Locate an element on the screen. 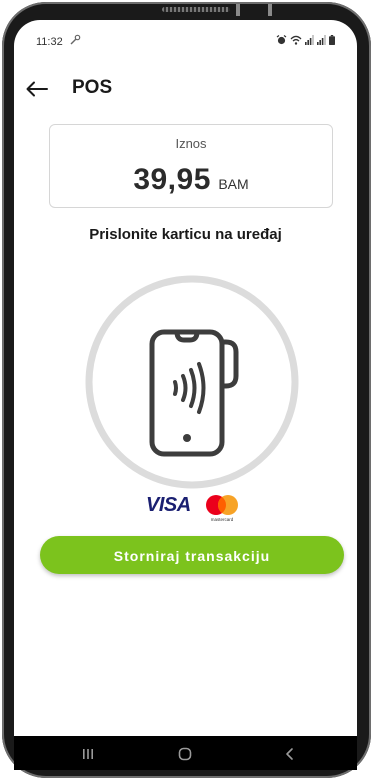  recent-apps-button is located at coordinates (88, 754).